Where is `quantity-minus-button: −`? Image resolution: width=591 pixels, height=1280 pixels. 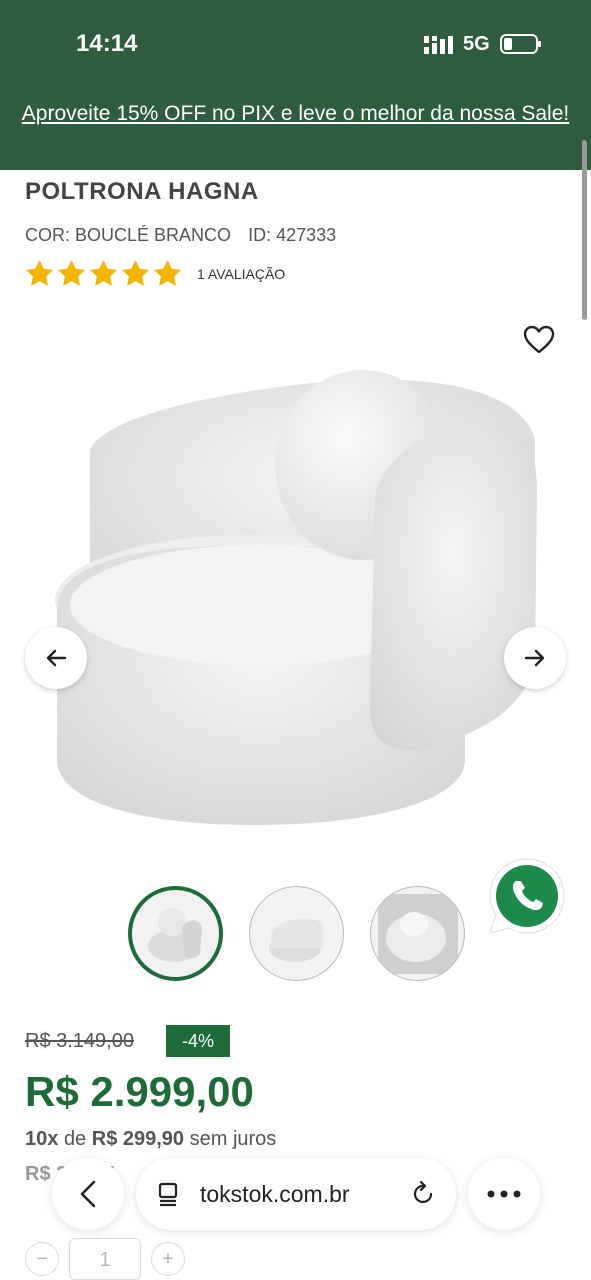 quantity-minus-button: − is located at coordinates (42, 1259).